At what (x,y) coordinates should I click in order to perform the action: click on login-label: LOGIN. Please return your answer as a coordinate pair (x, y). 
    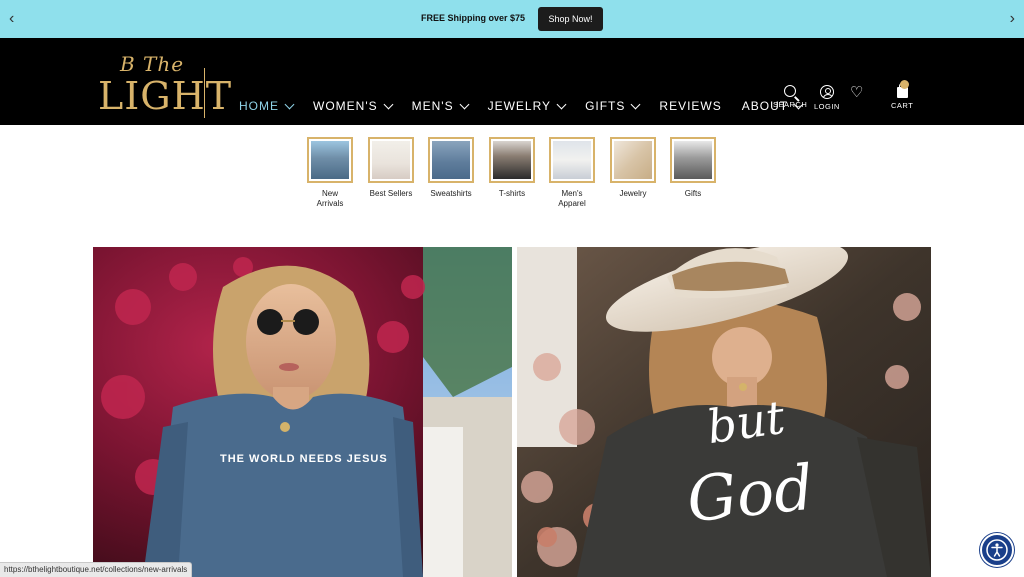
    Looking at the image, I should click on (827, 106).